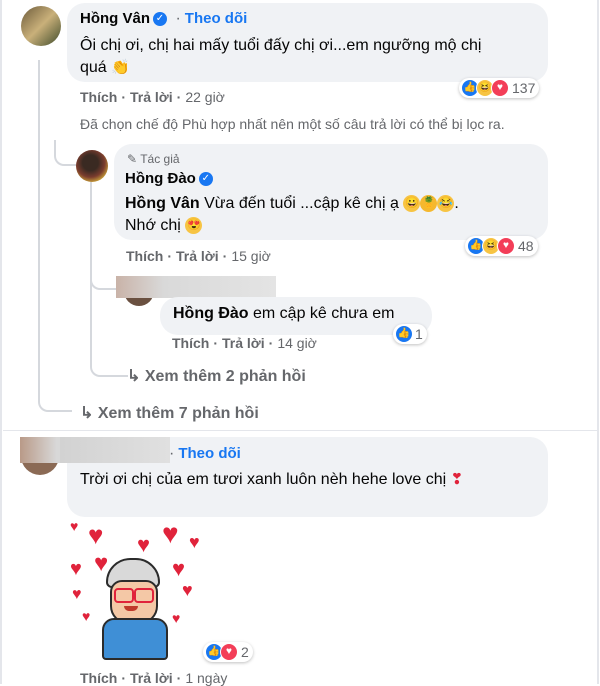 This screenshot has width=600, height=686. What do you see at coordinates (225, 376) in the screenshot?
I see `view-more-replies-label: Xem thêm 2 phản hồi` at bounding box center [225, 376].